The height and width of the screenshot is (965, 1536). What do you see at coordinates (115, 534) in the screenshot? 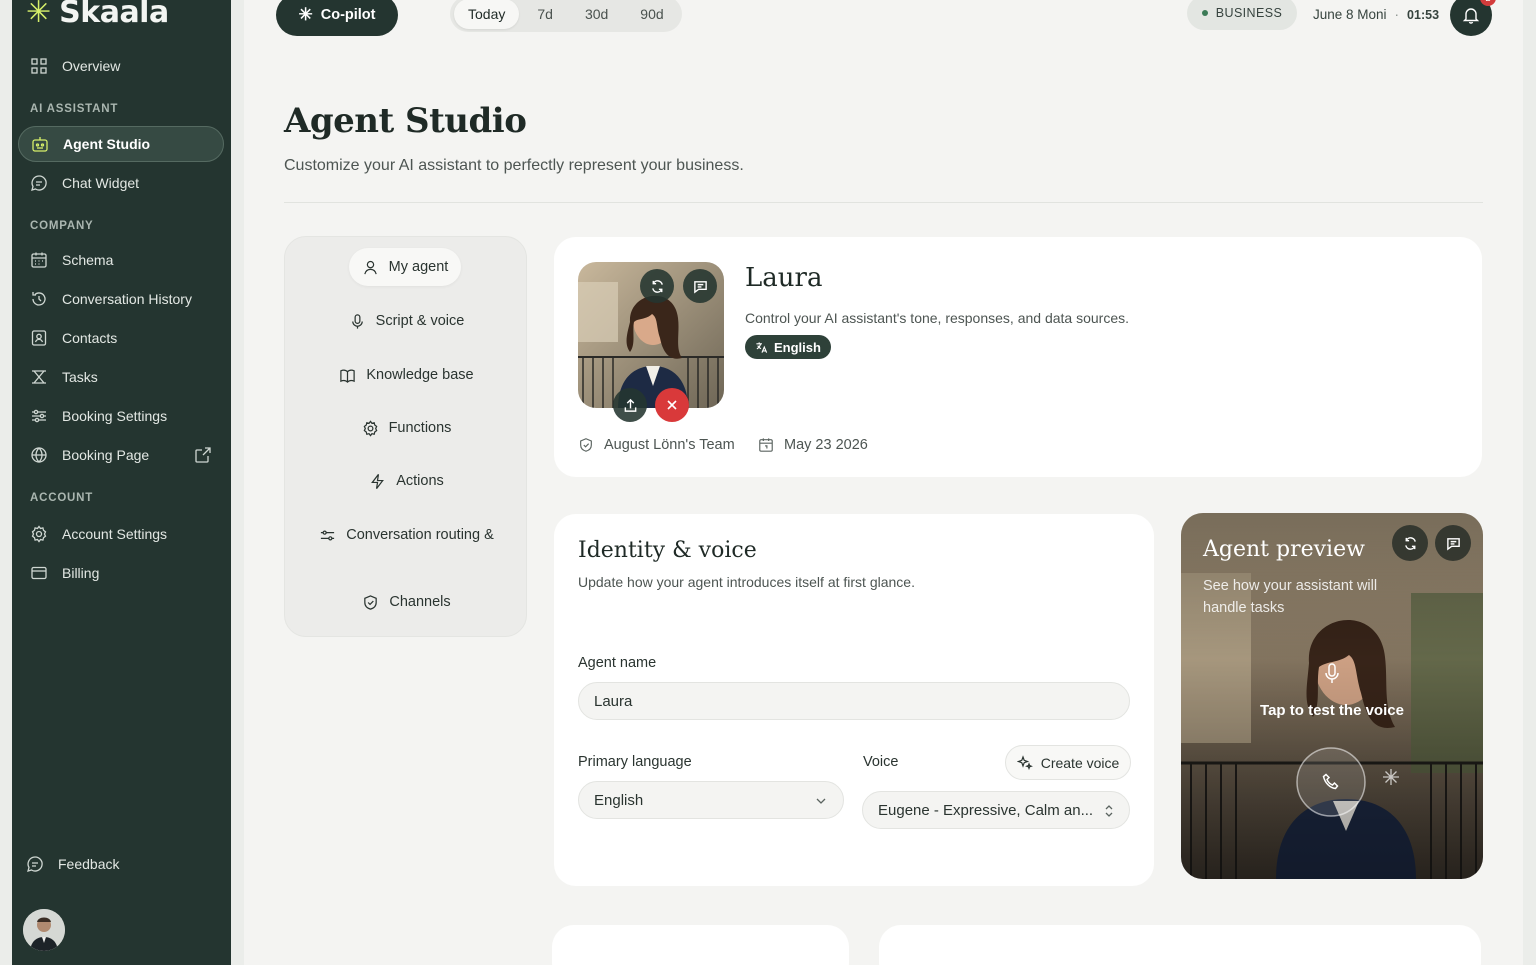
I see `sidebar-item-label: Account Settings` at bounding box center [115, 534].